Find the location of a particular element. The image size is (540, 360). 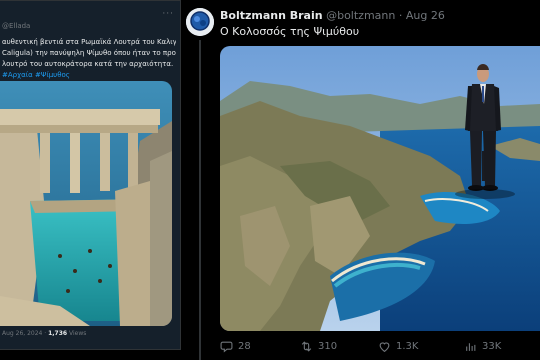

avatar-icon is located at coordinates (200, 22).